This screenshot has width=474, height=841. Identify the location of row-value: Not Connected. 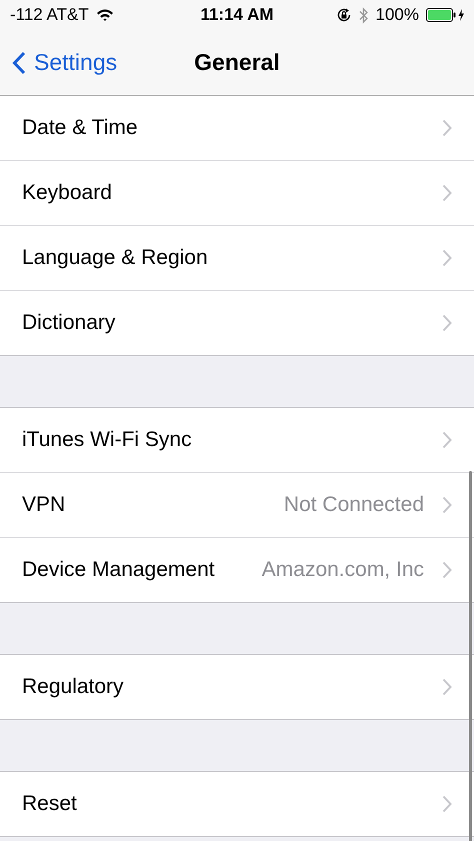
(354, 505).